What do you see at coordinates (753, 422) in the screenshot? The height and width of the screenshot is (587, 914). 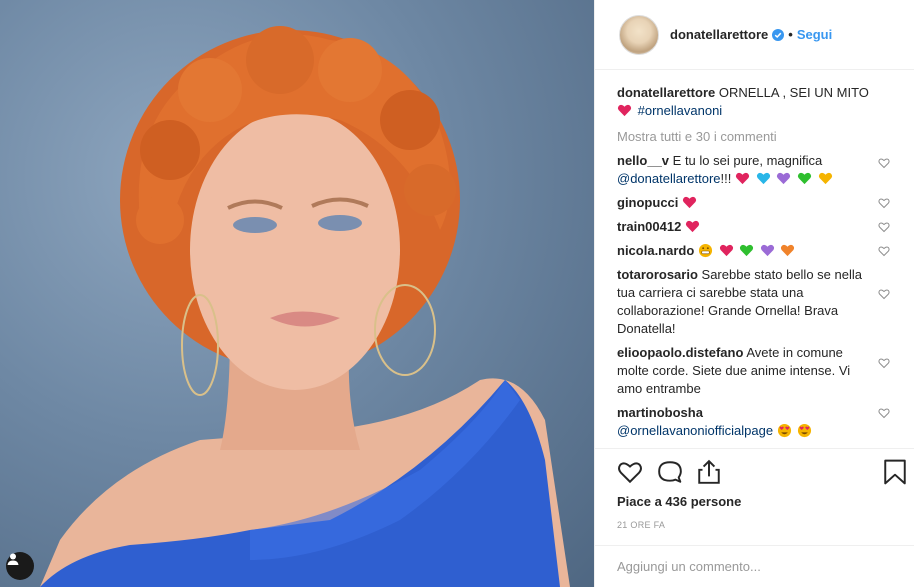 I see `comment-item: martinobosha @ornellavanoniofficialpage` at bounding box center [753, 422].